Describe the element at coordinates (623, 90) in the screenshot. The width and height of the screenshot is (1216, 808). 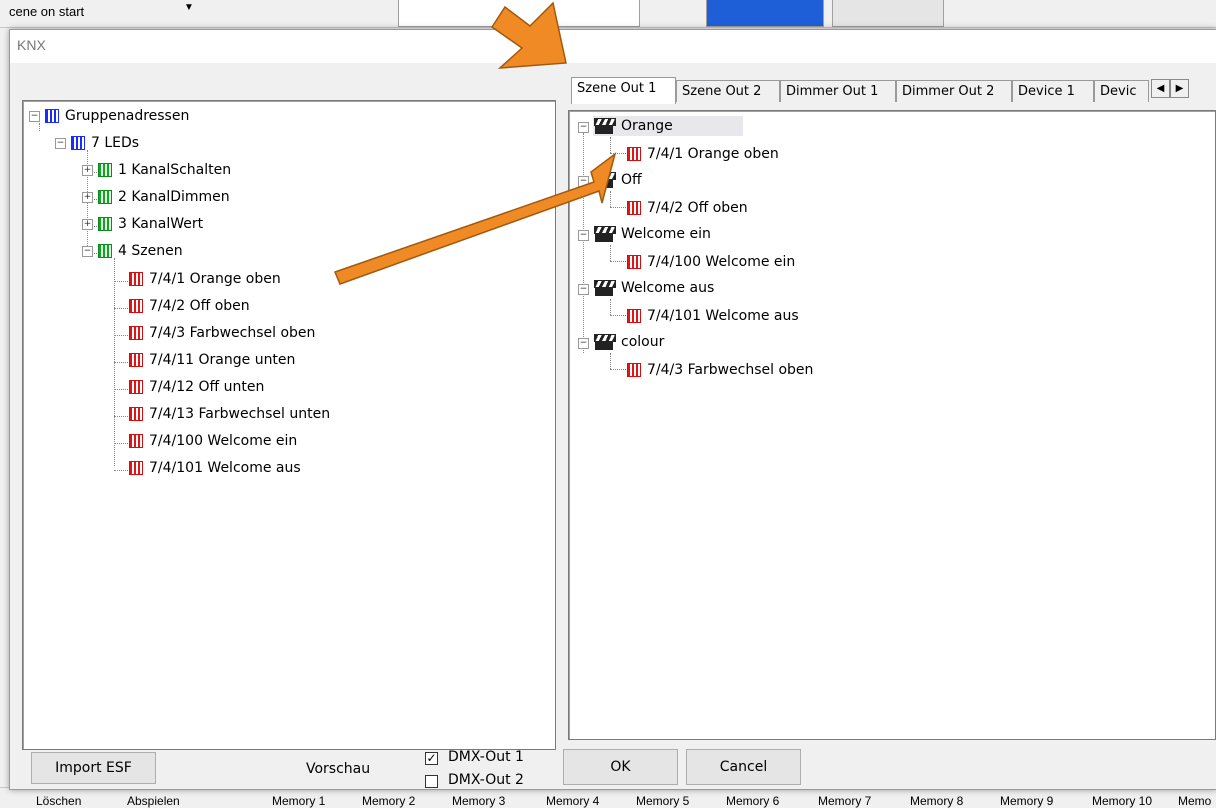
I see `tab-szene-out-1: Szene Out 1` at that location.